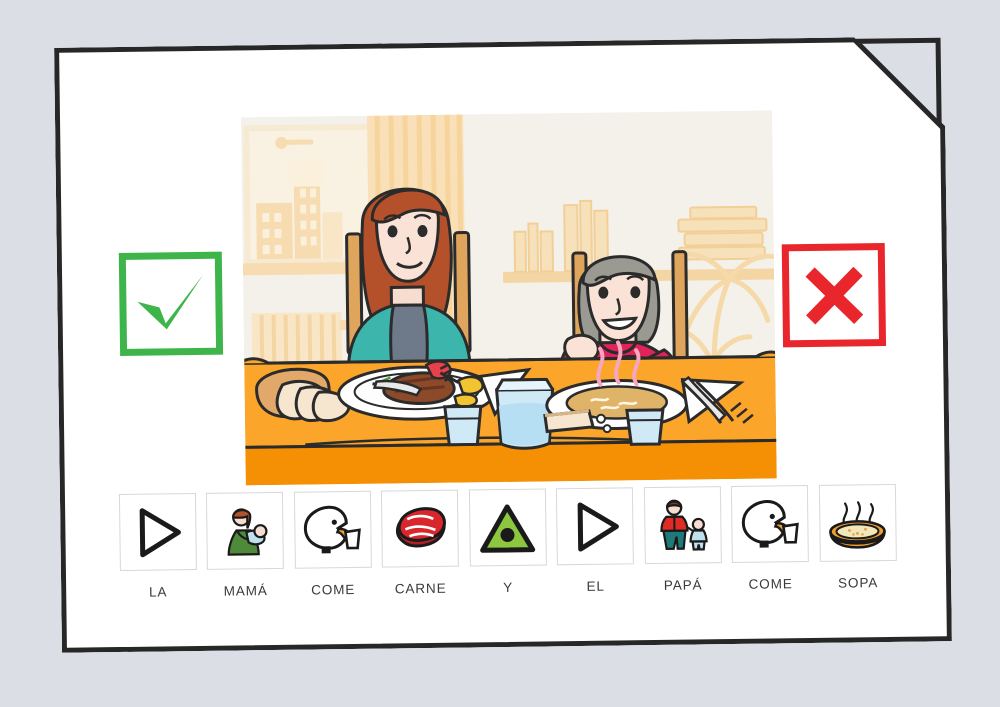 This screenshot has width=1000, height=707. I want to click on word-card-sopa: SOPA, so click(857, 537).